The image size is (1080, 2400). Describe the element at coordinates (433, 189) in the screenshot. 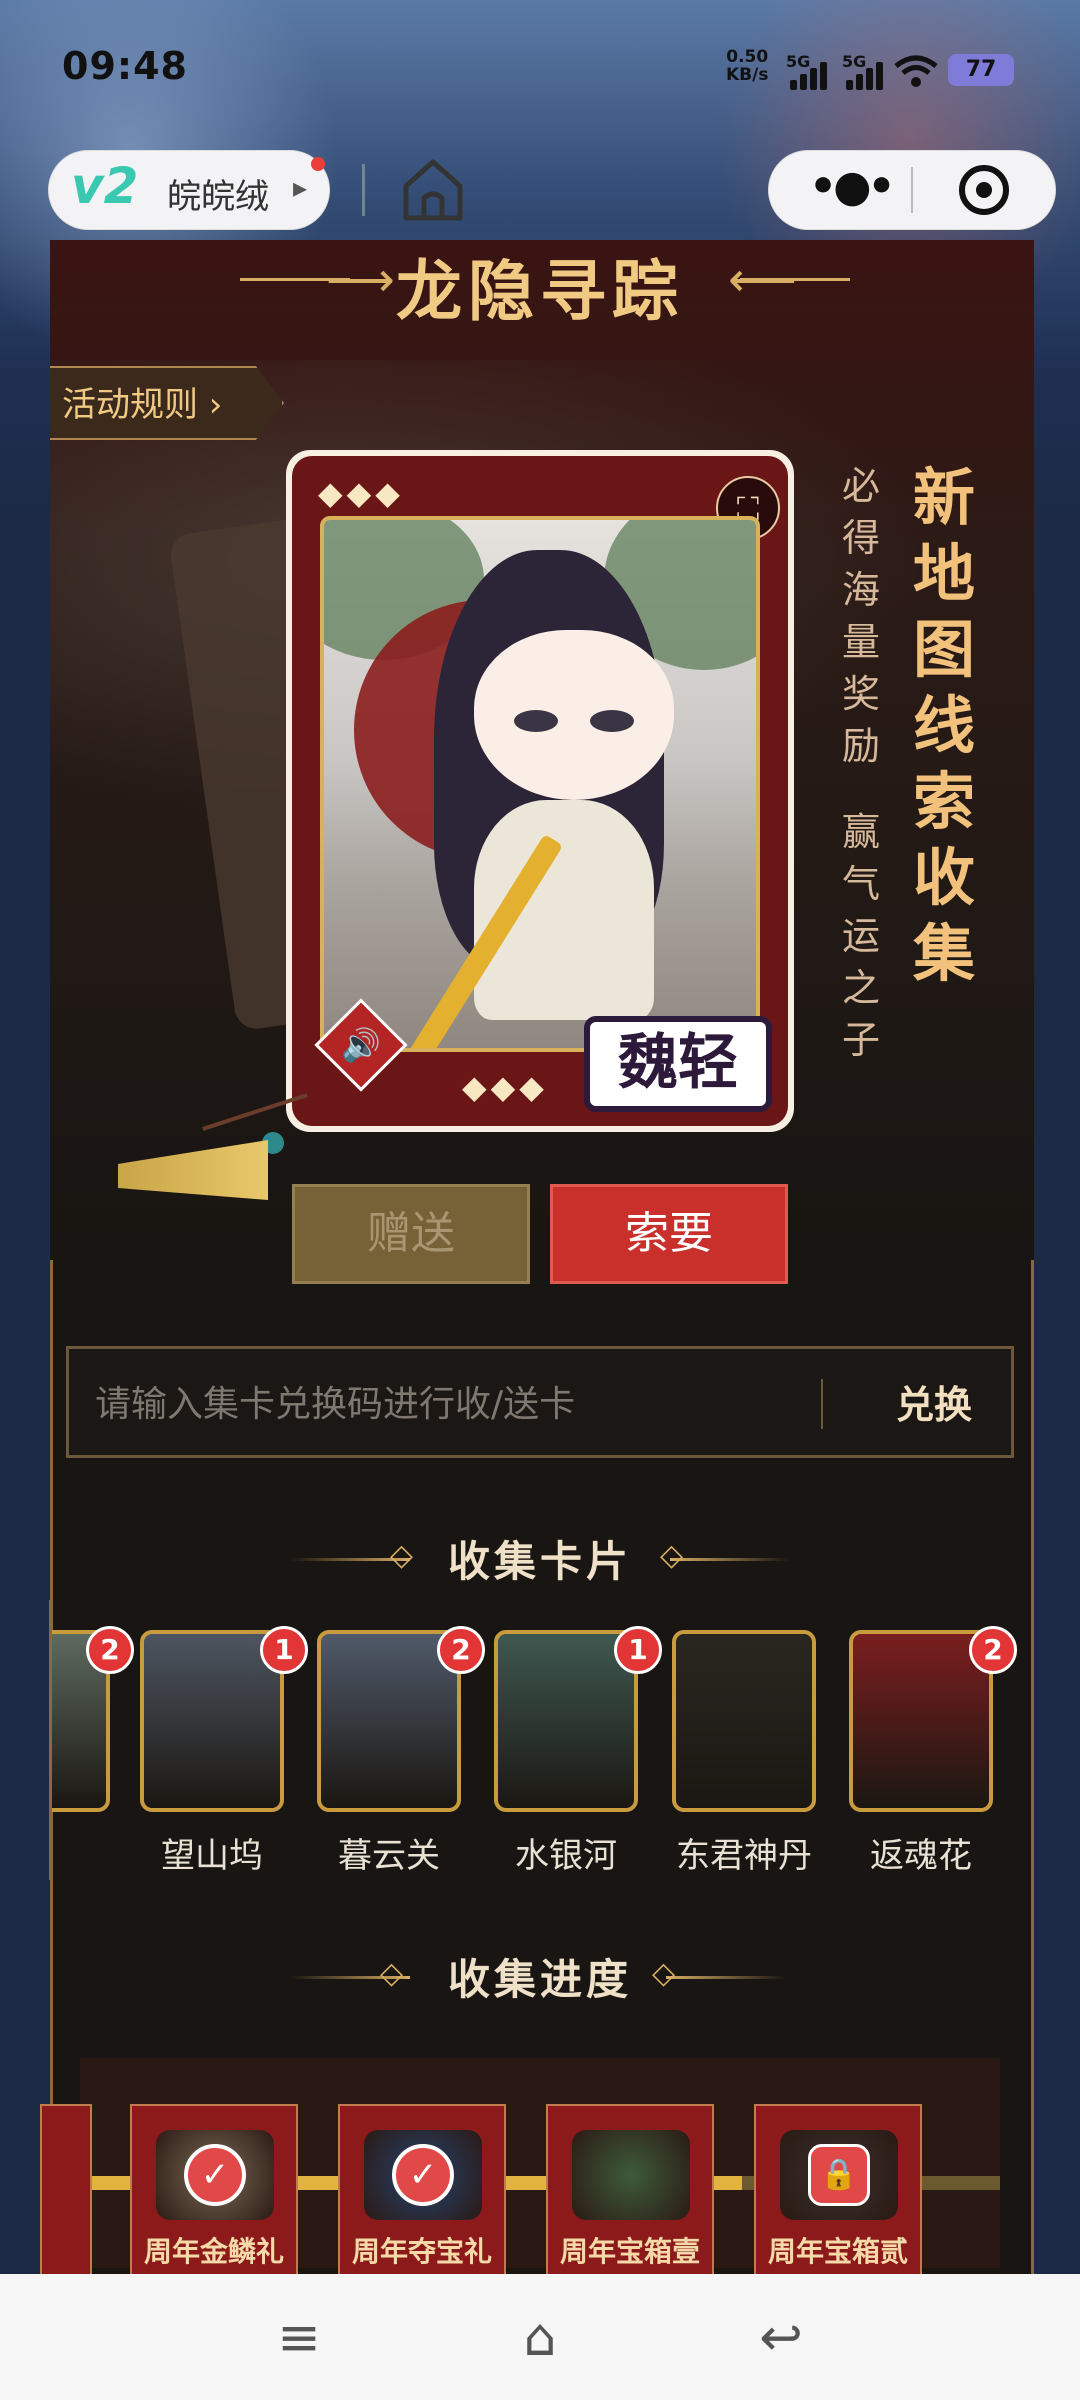

I see `home-icon` at that location.